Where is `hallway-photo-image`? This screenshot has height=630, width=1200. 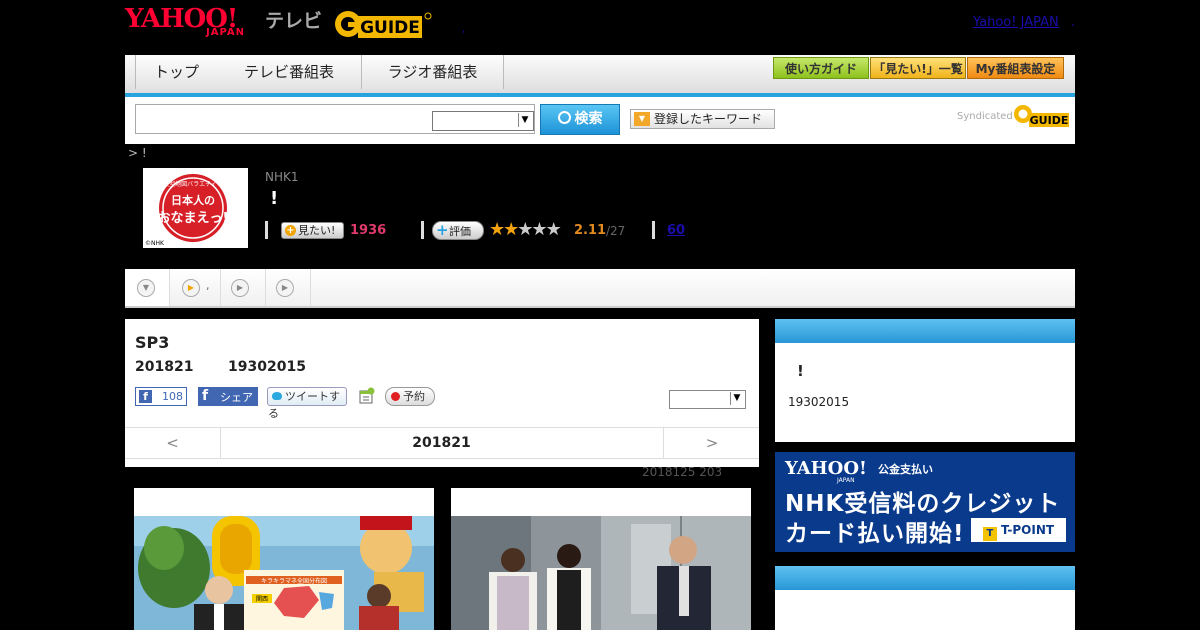 hallway-photo-image is located at coordinates (601, 559).